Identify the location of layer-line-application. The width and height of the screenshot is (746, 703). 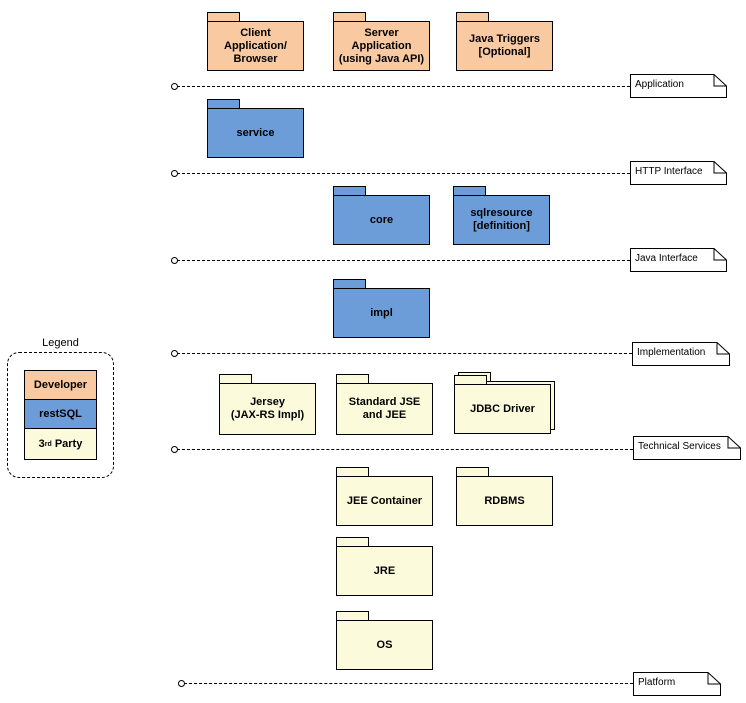
(403, 86).